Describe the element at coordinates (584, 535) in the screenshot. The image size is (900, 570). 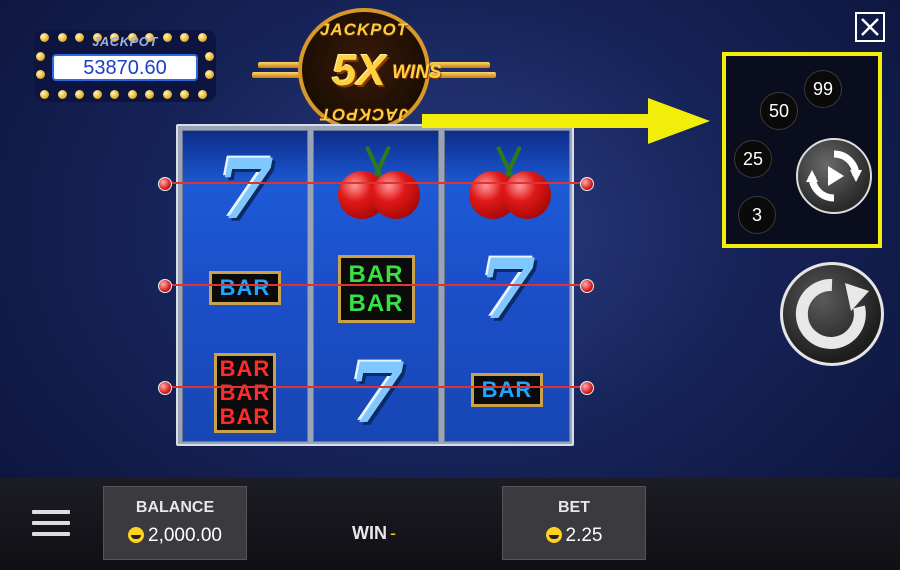
I see `bet-value: 2.25` at that location.